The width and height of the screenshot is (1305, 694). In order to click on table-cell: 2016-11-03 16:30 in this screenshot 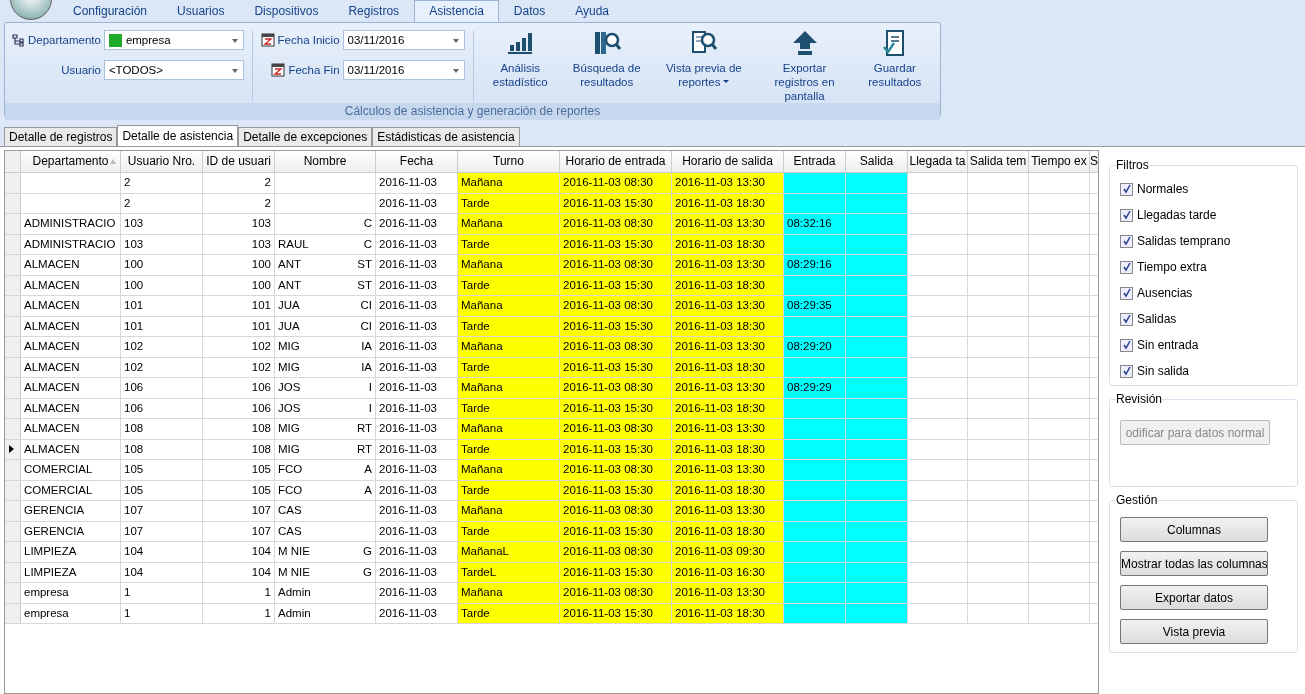, I will do `click(728, 572)`.